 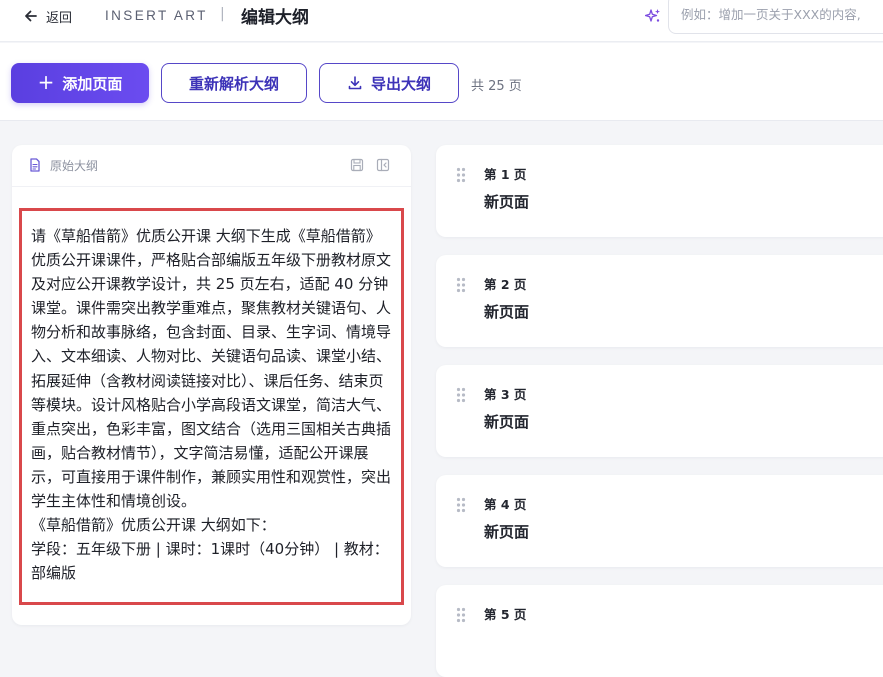 I want to click on page-number: 第 4 页, so click(x=505, y=504).